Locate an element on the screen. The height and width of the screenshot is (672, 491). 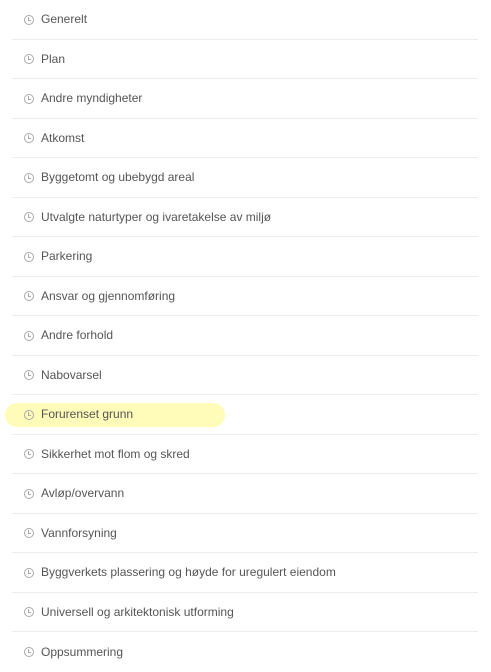
nav-item-label: Avløp/overvann is located at coordinates (83, 493).